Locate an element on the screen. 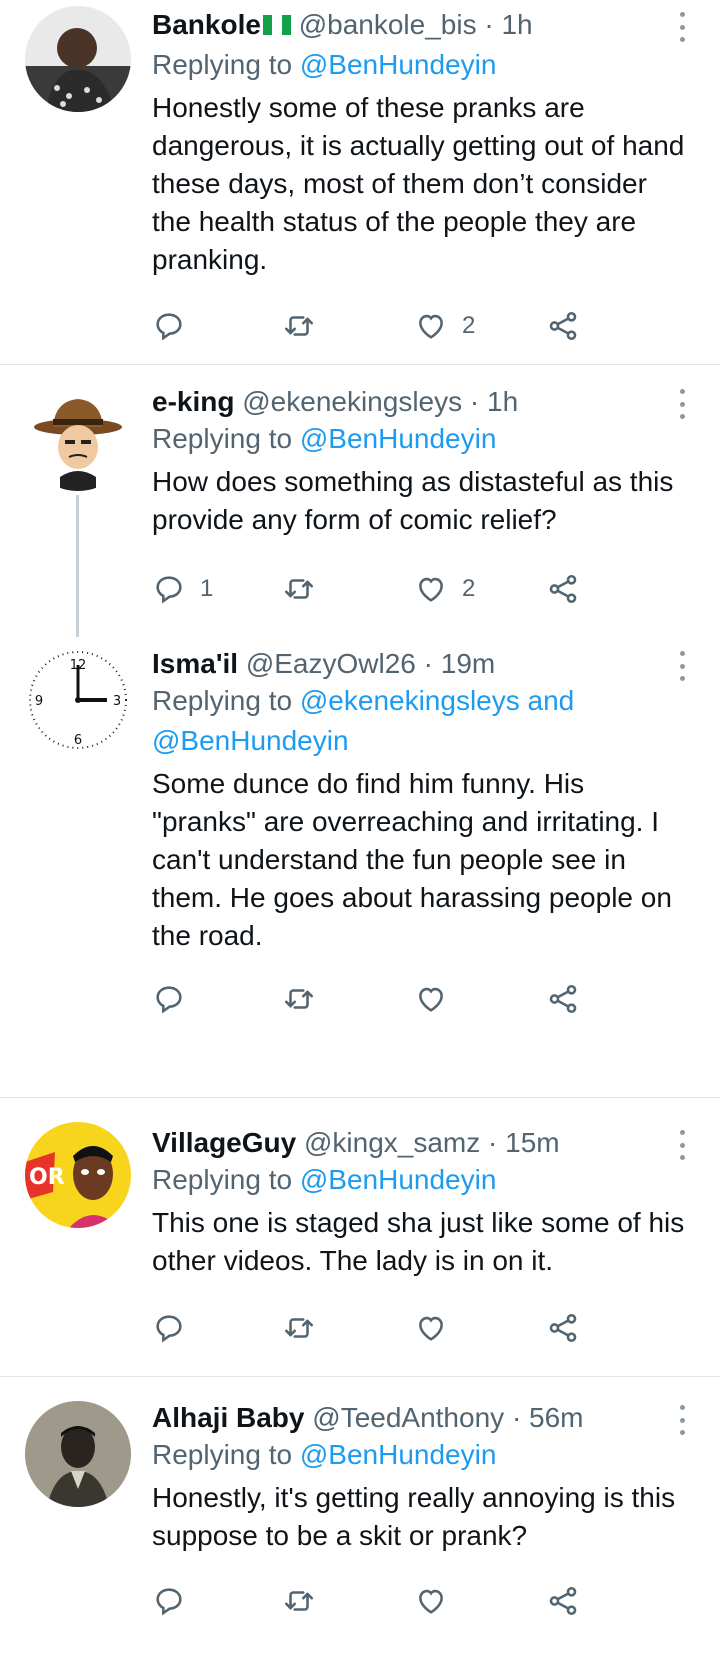 This screenshot has width=720, height=1655. svg-text: 9 is located at coordinates (39, 701).